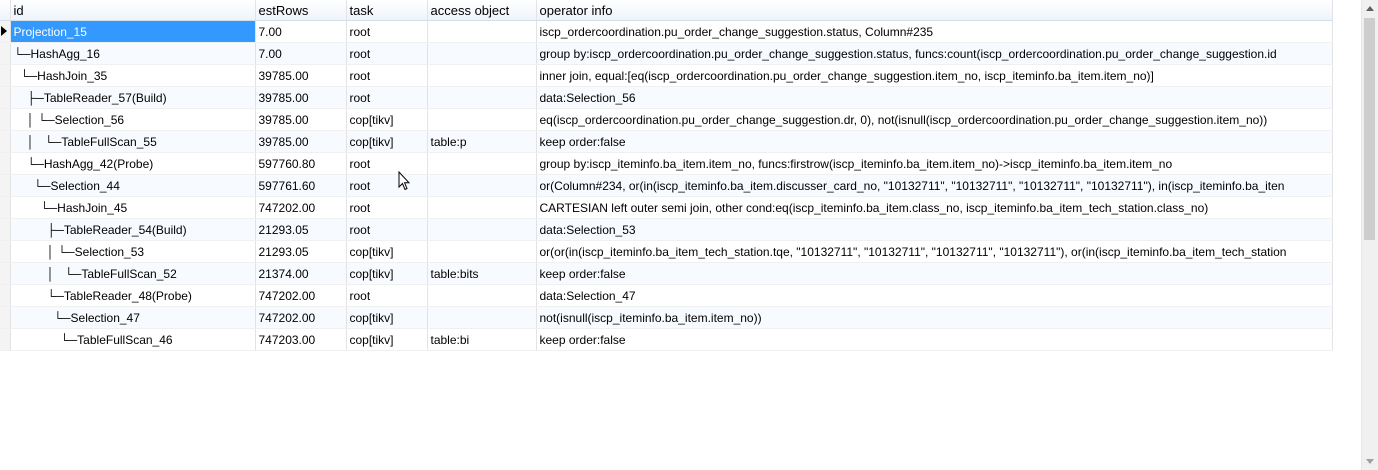  What do you see at coordinates (133, 251) in the screenshot?
I see `cell-id: │ └─Selection_53` at bounding box center [133, 251].